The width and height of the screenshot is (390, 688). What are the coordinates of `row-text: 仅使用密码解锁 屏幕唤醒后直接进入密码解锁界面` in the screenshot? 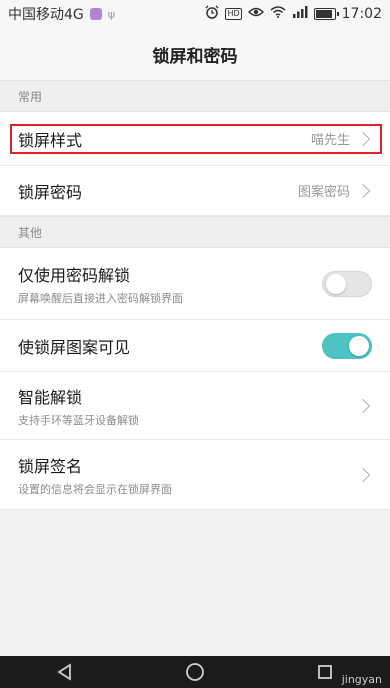 It's located at (100, 284).